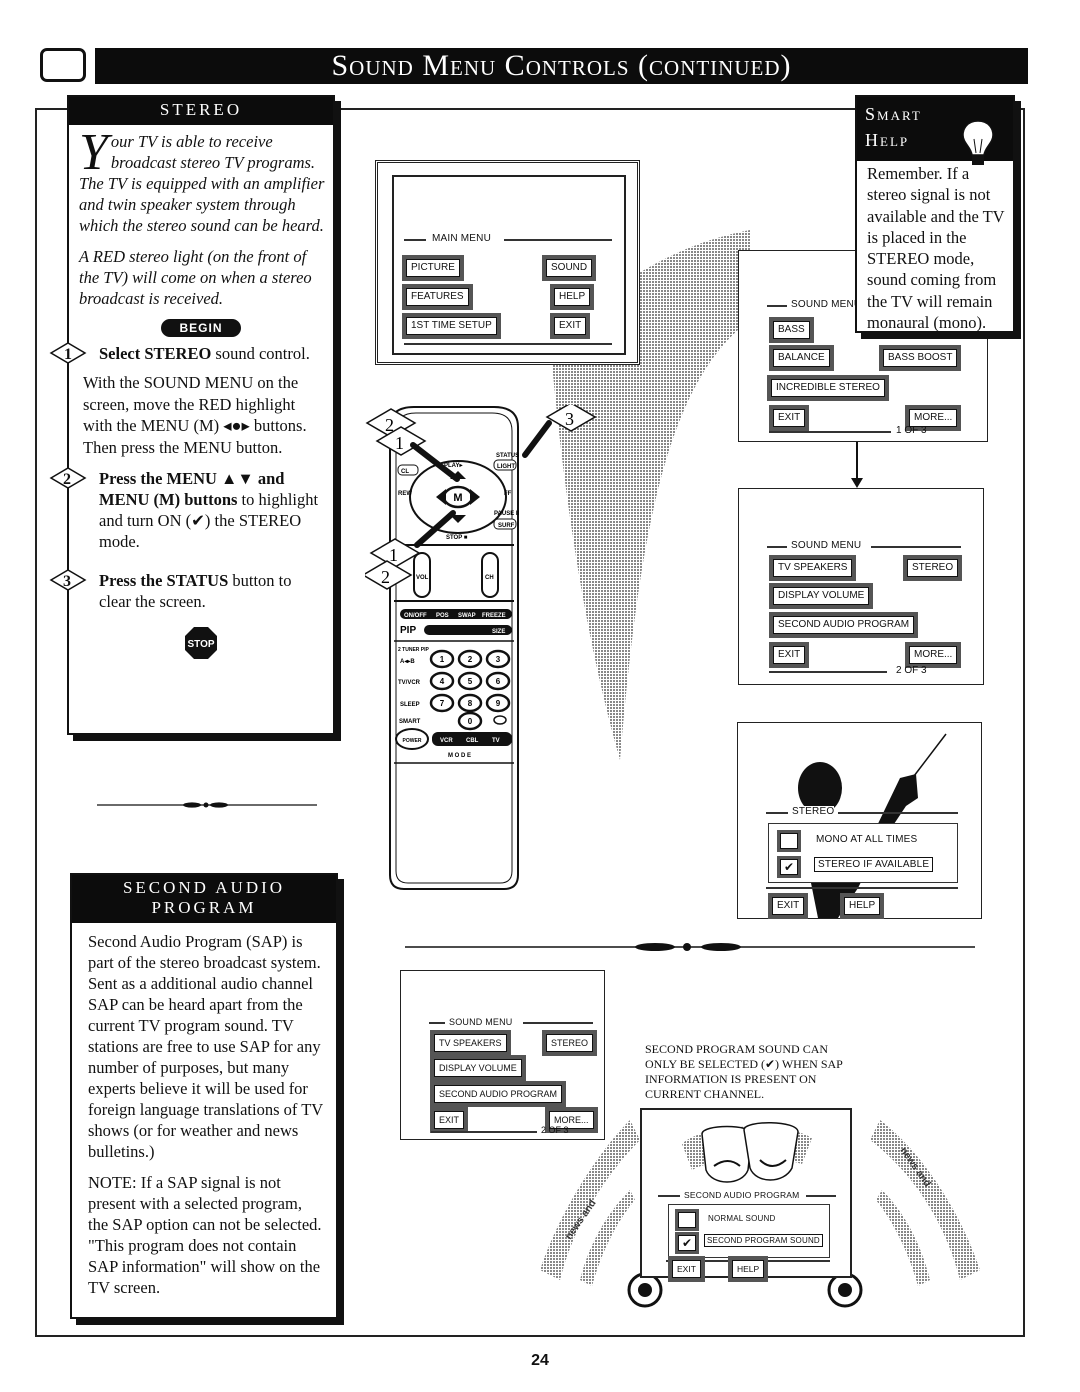 Image resolution: width=1080 pixels, height=1392 pixels. I want to click on digit-label: 1, so click(442, 659).